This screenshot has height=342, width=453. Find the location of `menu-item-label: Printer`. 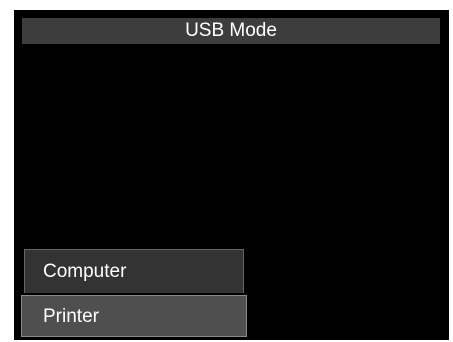

menu-item-label: Printer is located at coordinates (71, 316).